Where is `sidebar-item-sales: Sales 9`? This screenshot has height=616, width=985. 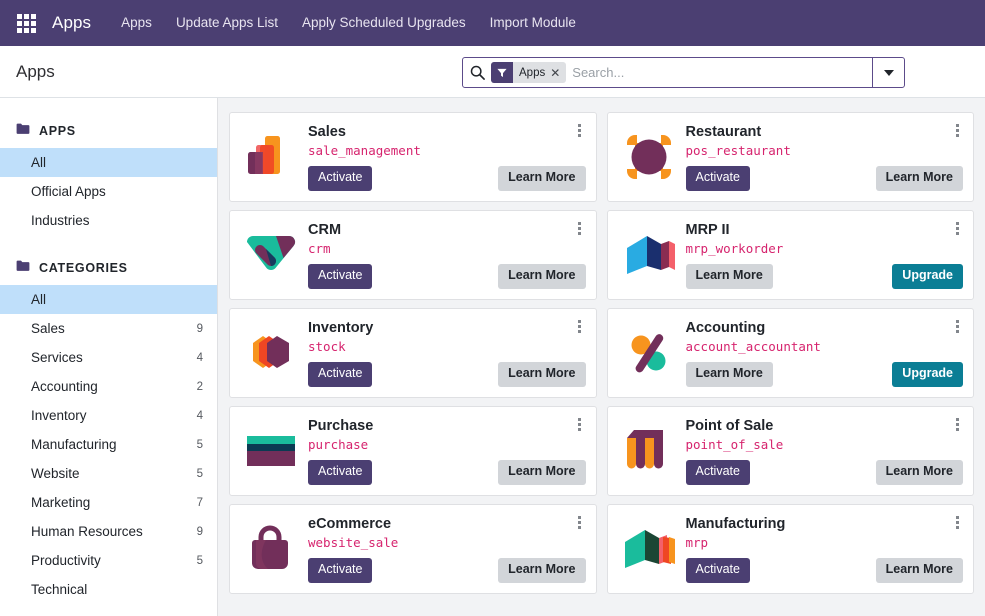 sidebar-item-sales: Sales 9 is located at coordinates (108, 328).